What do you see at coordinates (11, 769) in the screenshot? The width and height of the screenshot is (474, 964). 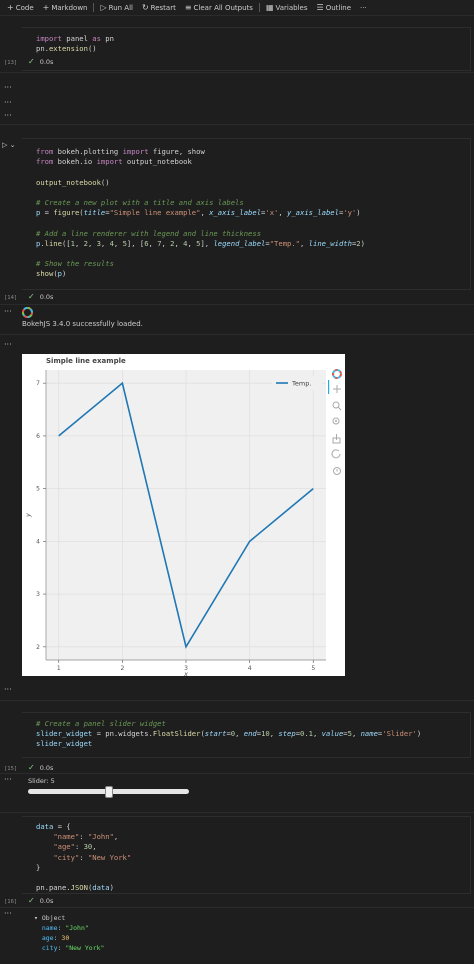 I see `execution-count: [15]` at bounding box center [11, 769].